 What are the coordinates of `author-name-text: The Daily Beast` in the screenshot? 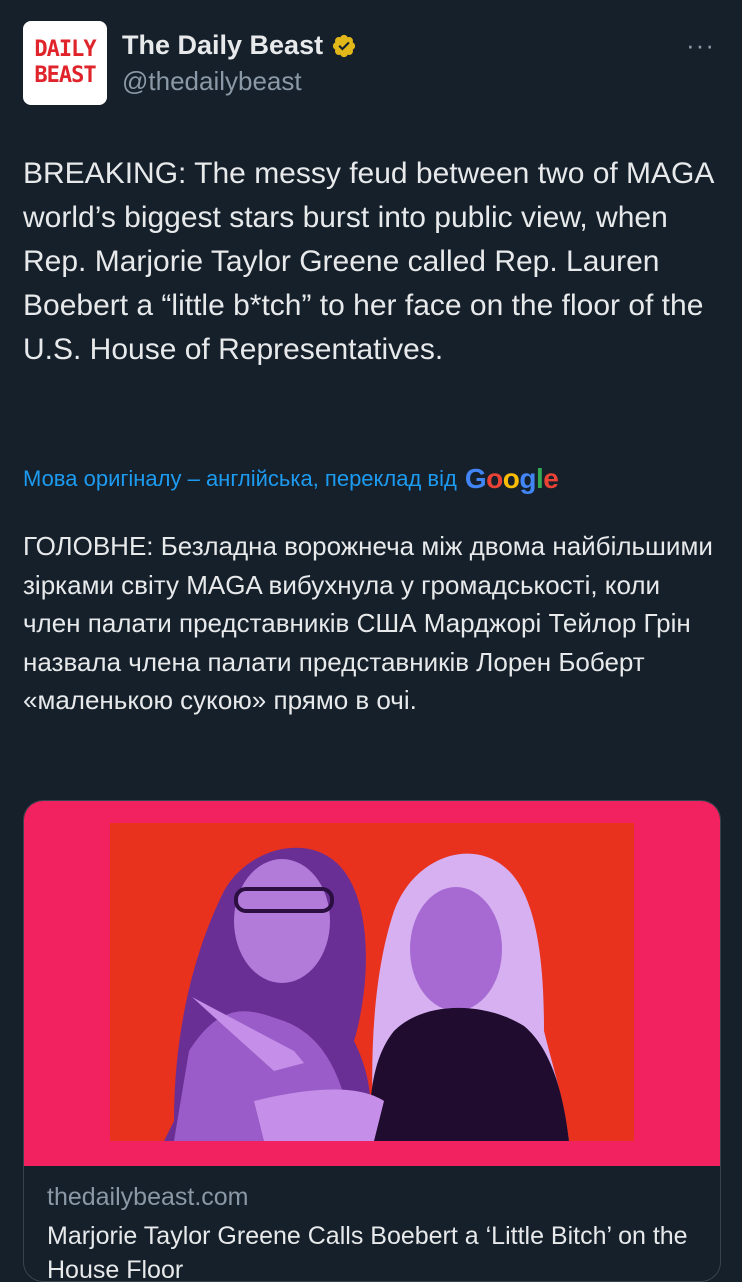 It's located at (222, 45).